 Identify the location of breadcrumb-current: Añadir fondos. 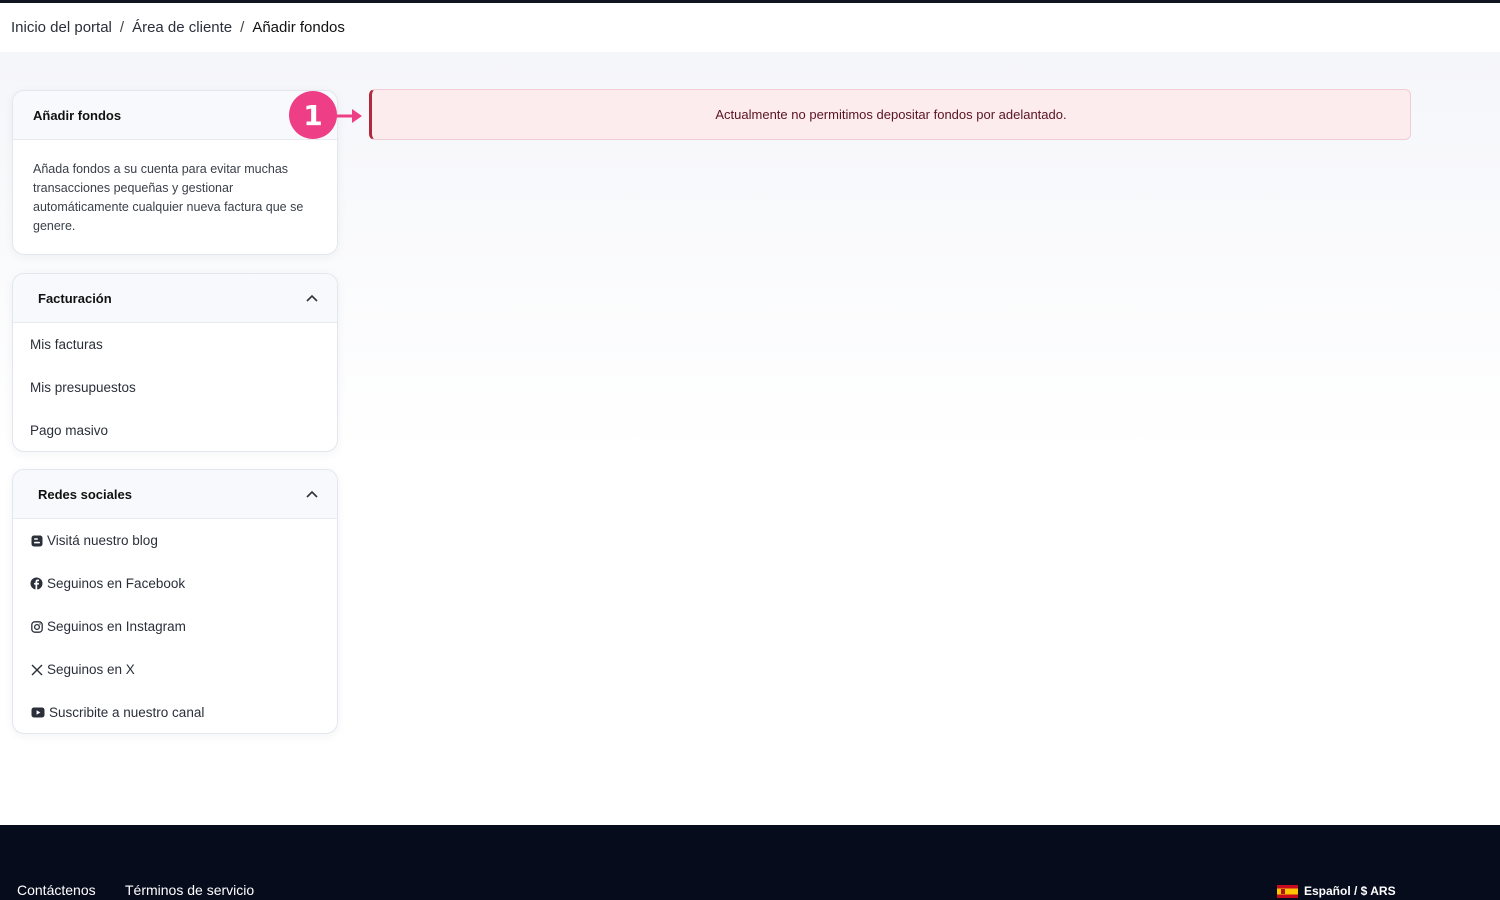
(298, 27).